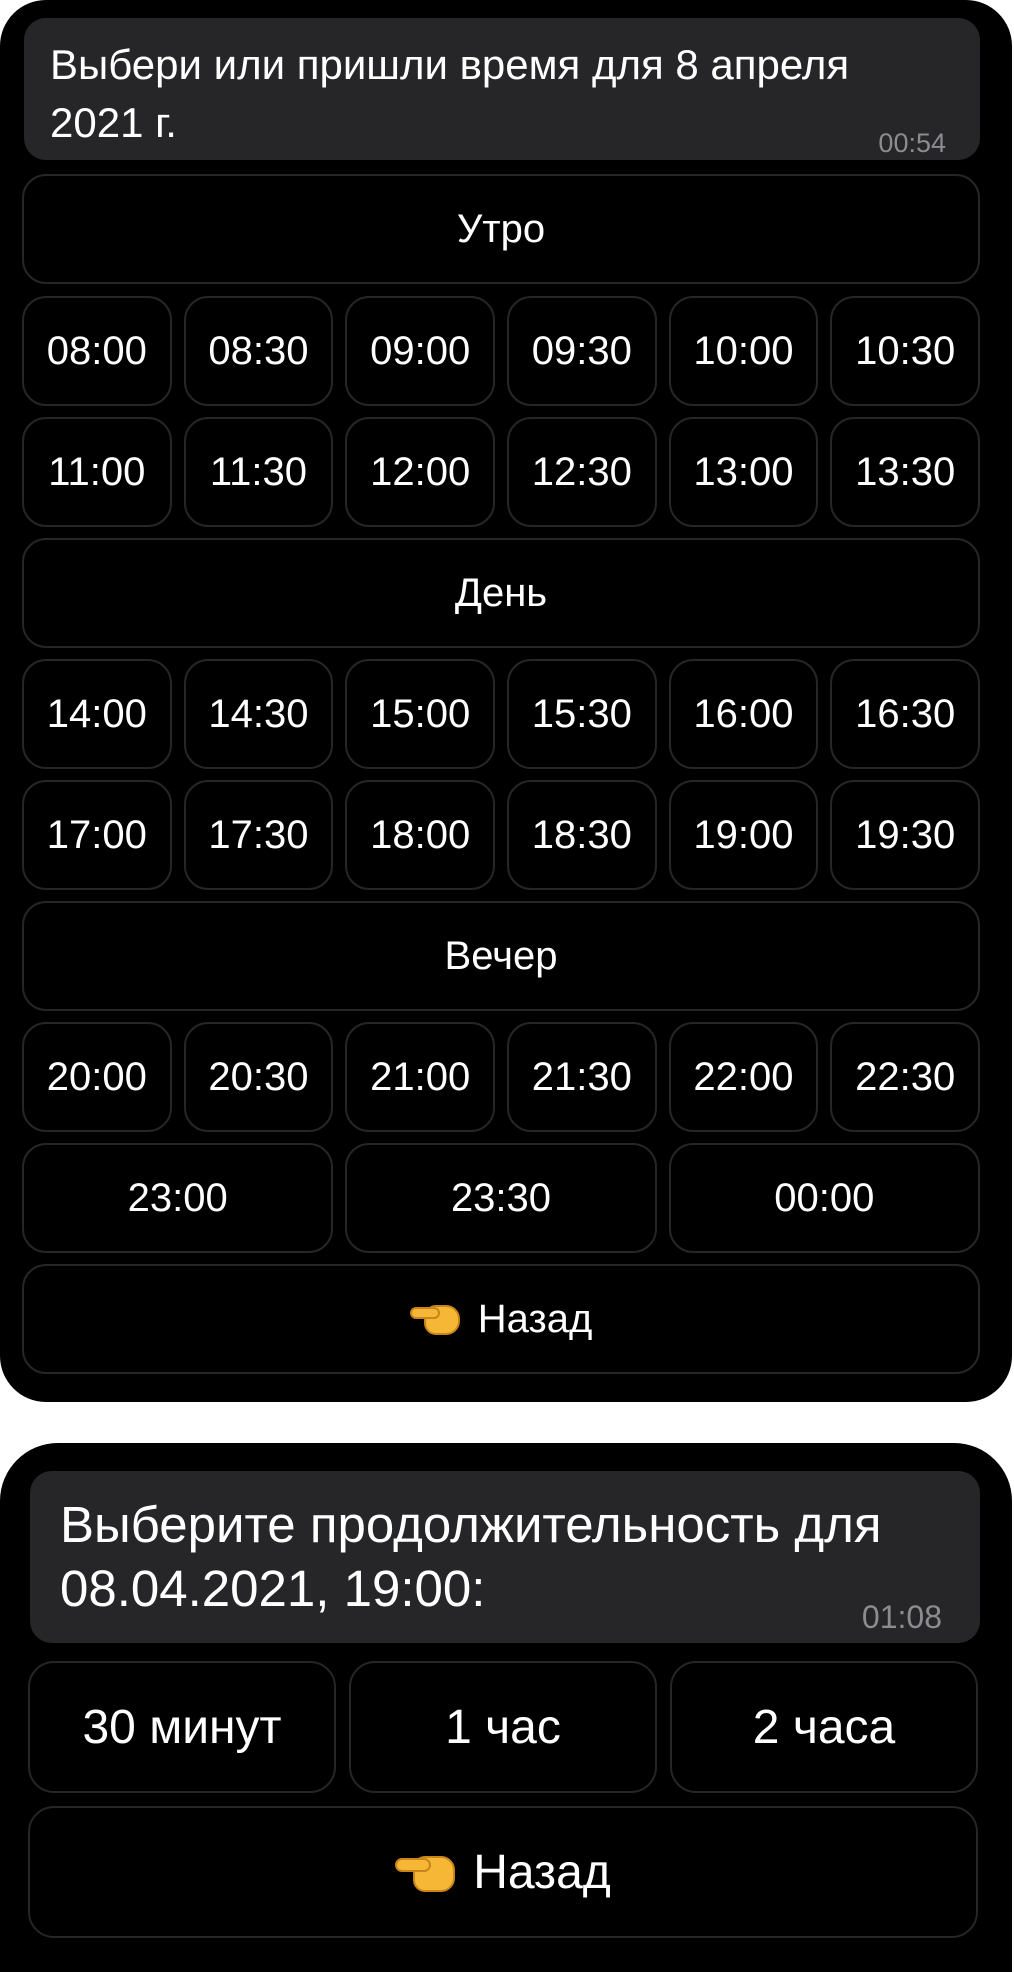  What do you see at coordinates (258, 472) in the screenshot?
I see `time-slot-button: 11:30` at bounding box center [258, 472].